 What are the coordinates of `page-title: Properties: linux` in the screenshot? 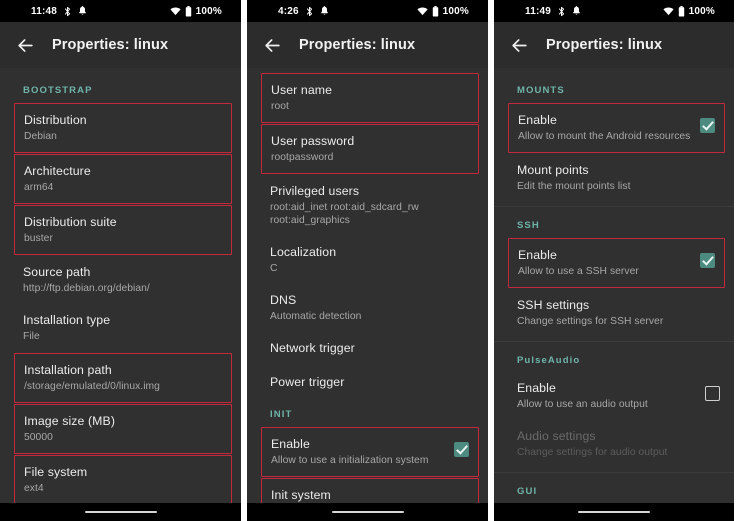 It's located at (604, 45).